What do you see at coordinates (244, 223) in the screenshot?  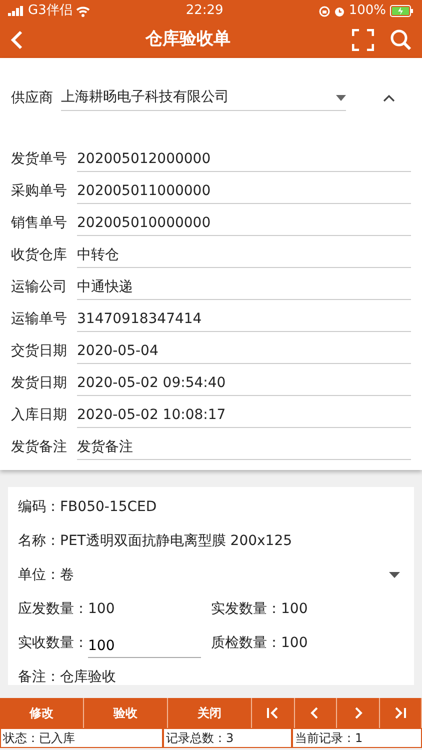 I see `field-value: 202005010000000` at bounding box center [244, 223].